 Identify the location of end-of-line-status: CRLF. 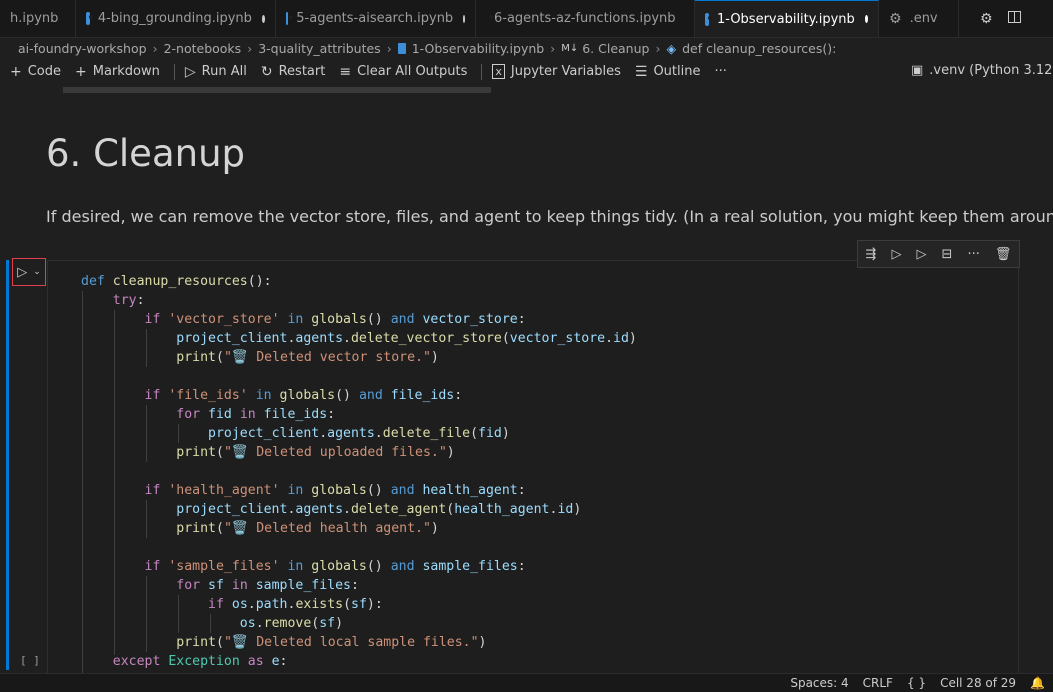
(878, 683).